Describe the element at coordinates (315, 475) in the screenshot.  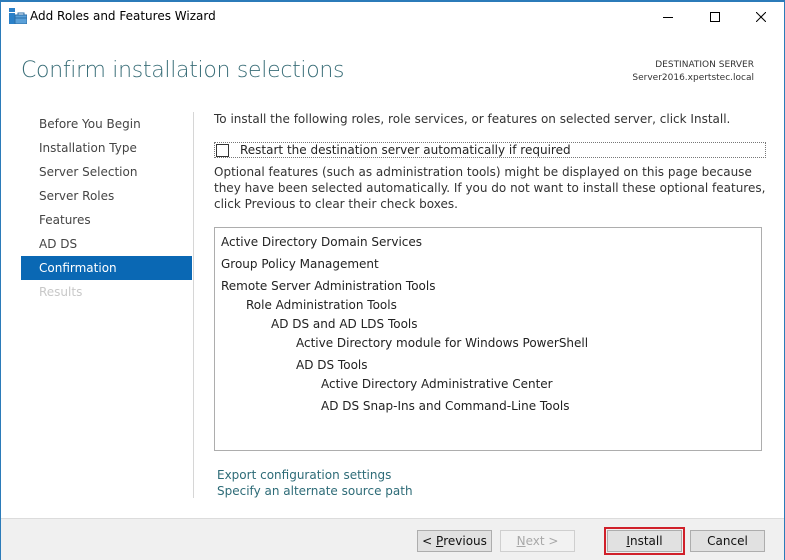
I see `export-configuration-link: Export configuration settings` at that location.